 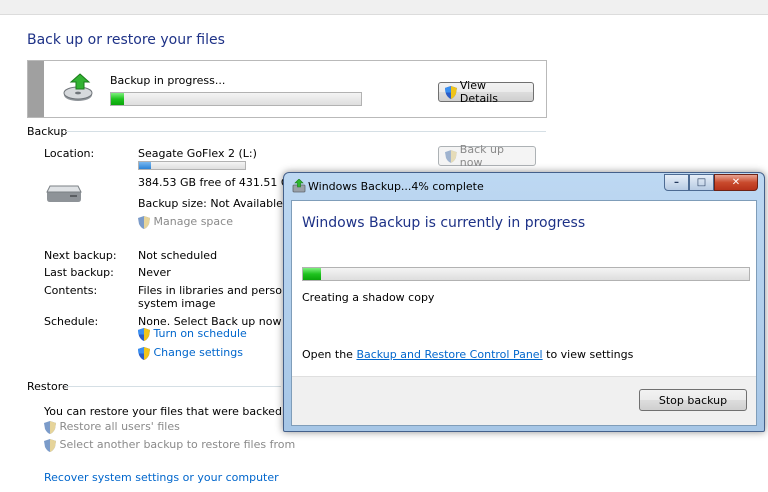 I want to click on maximize-button: □, so click(x=701, y=182).